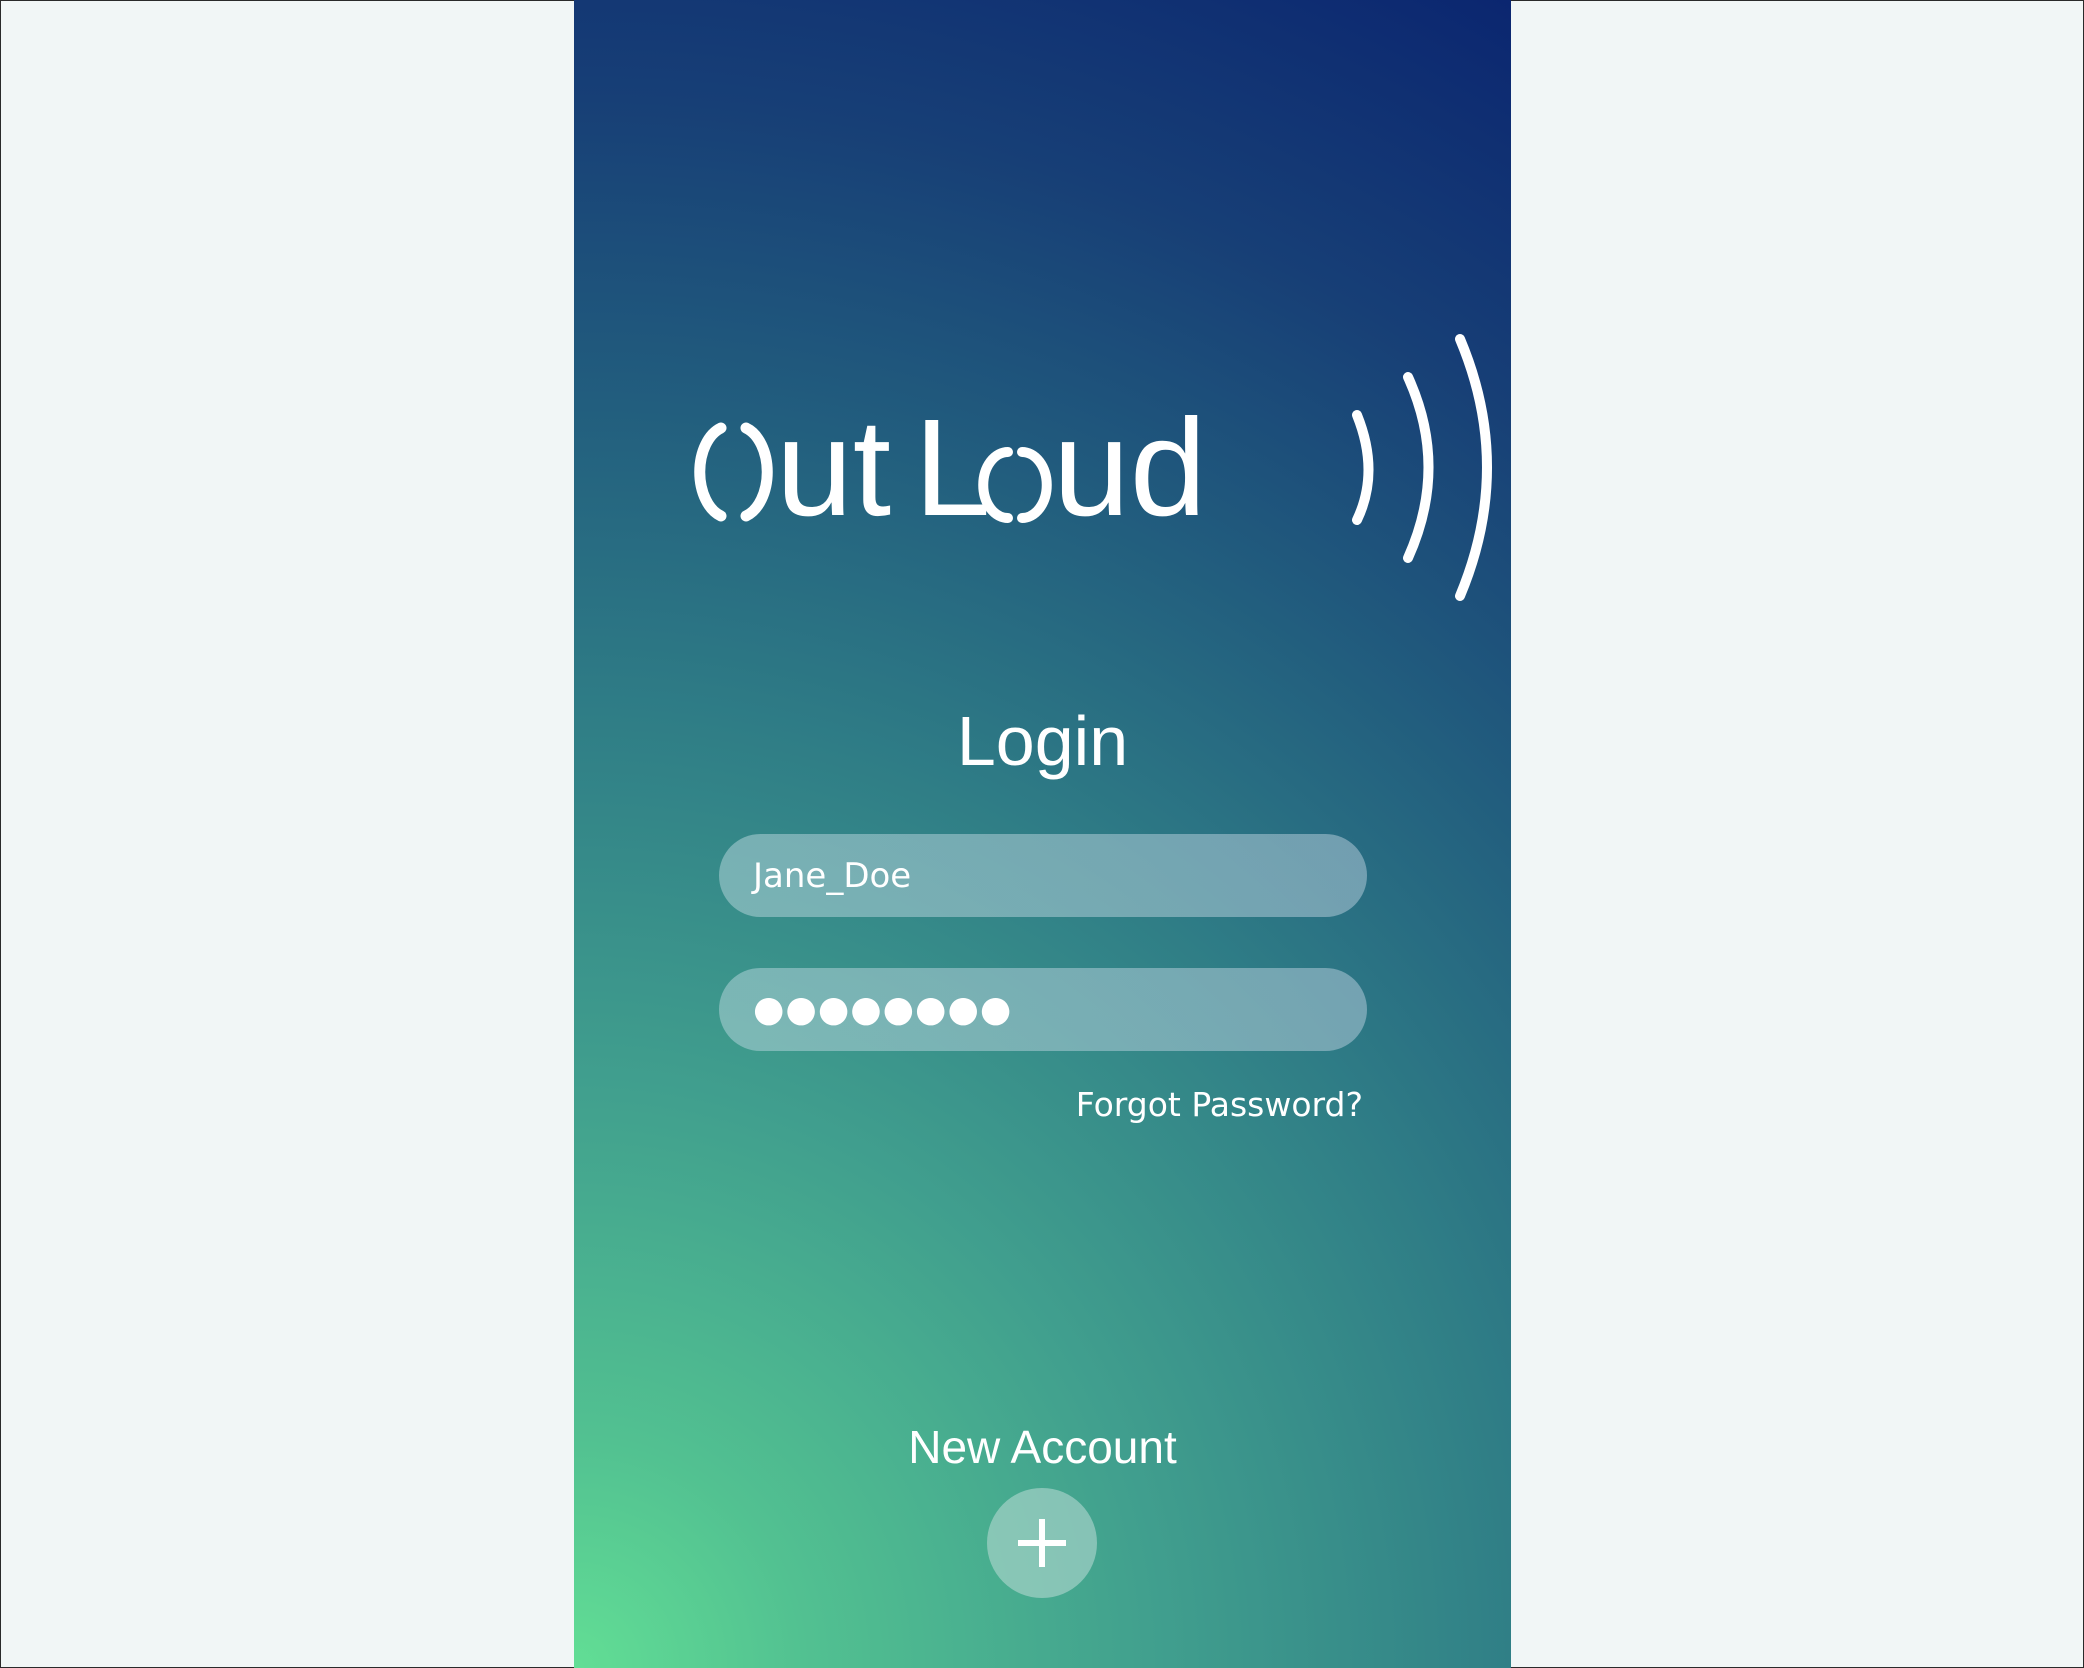 This screenshot has width=2084, height=1668. I want to click on outloud-logo: ut L ud, so click(1084, 470).